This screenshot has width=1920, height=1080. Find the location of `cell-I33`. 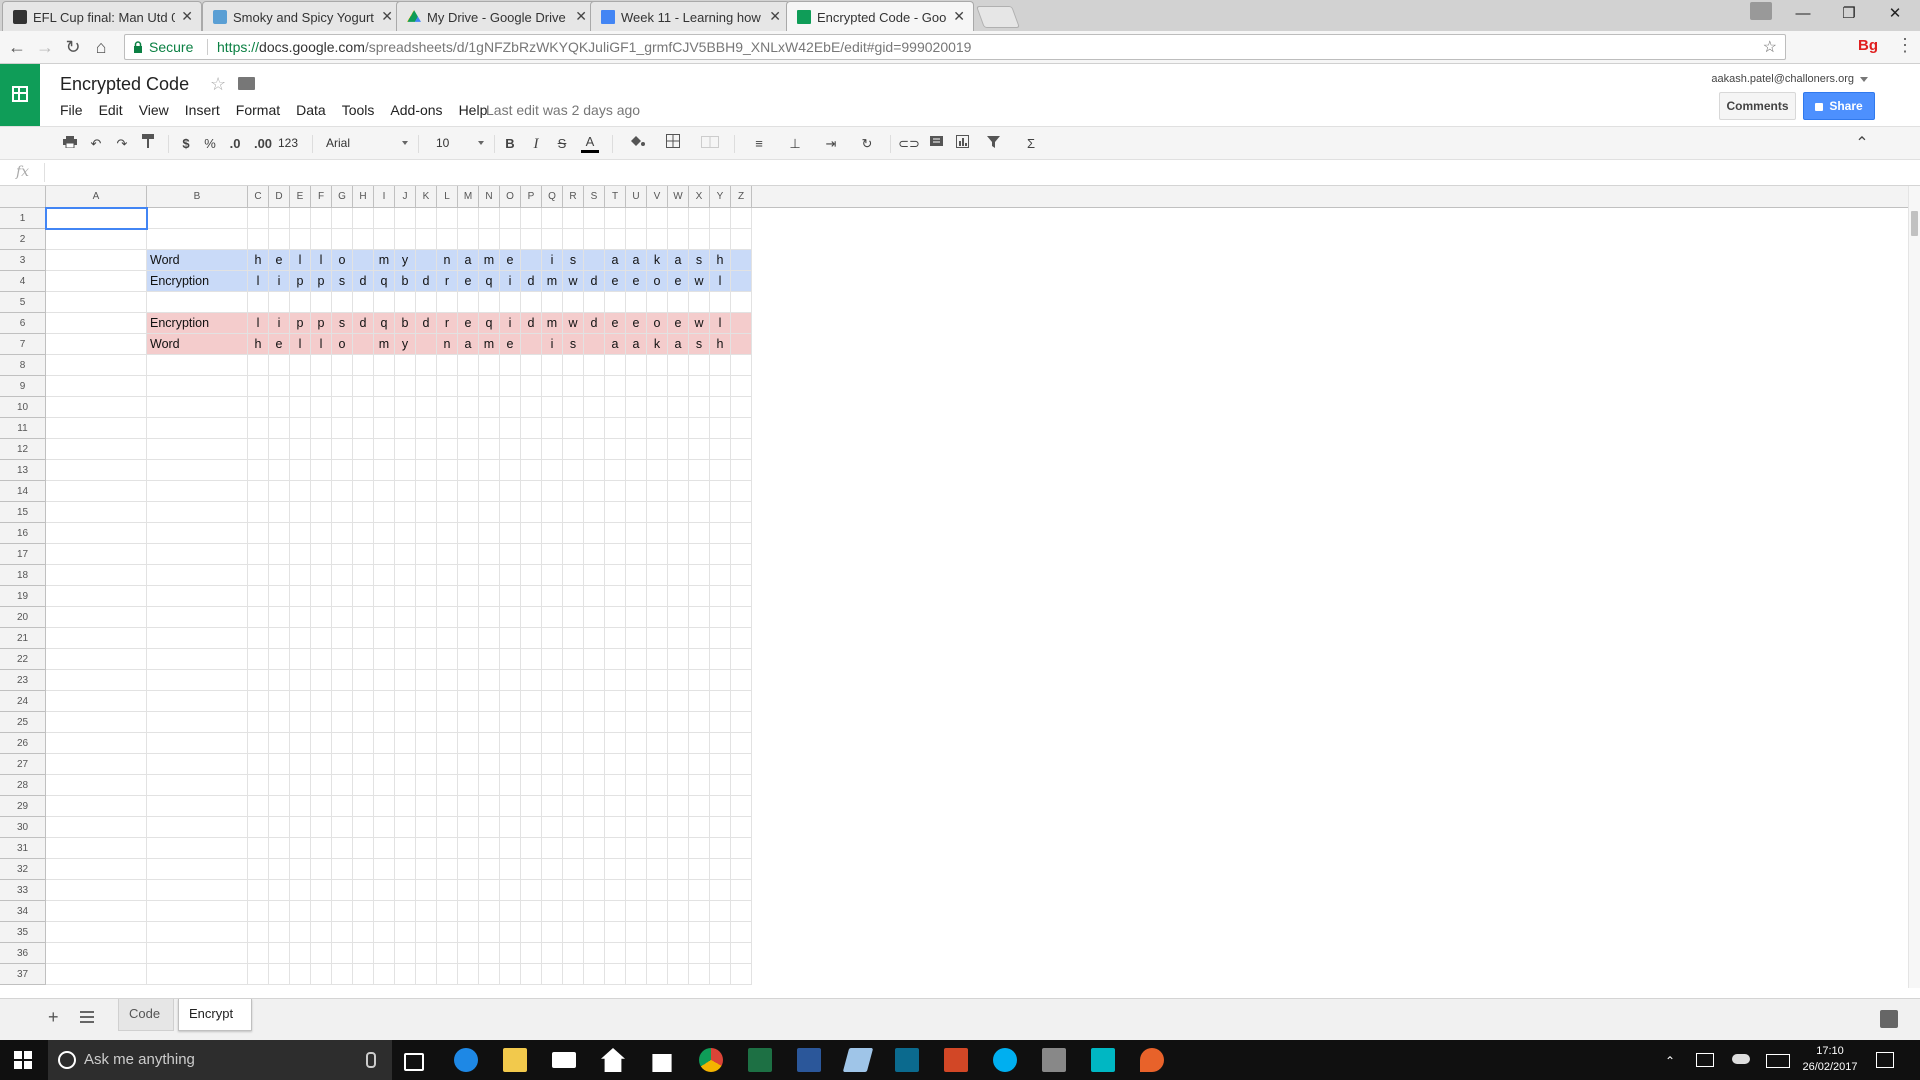

cell-I33 is located at coordinates (384, 890).